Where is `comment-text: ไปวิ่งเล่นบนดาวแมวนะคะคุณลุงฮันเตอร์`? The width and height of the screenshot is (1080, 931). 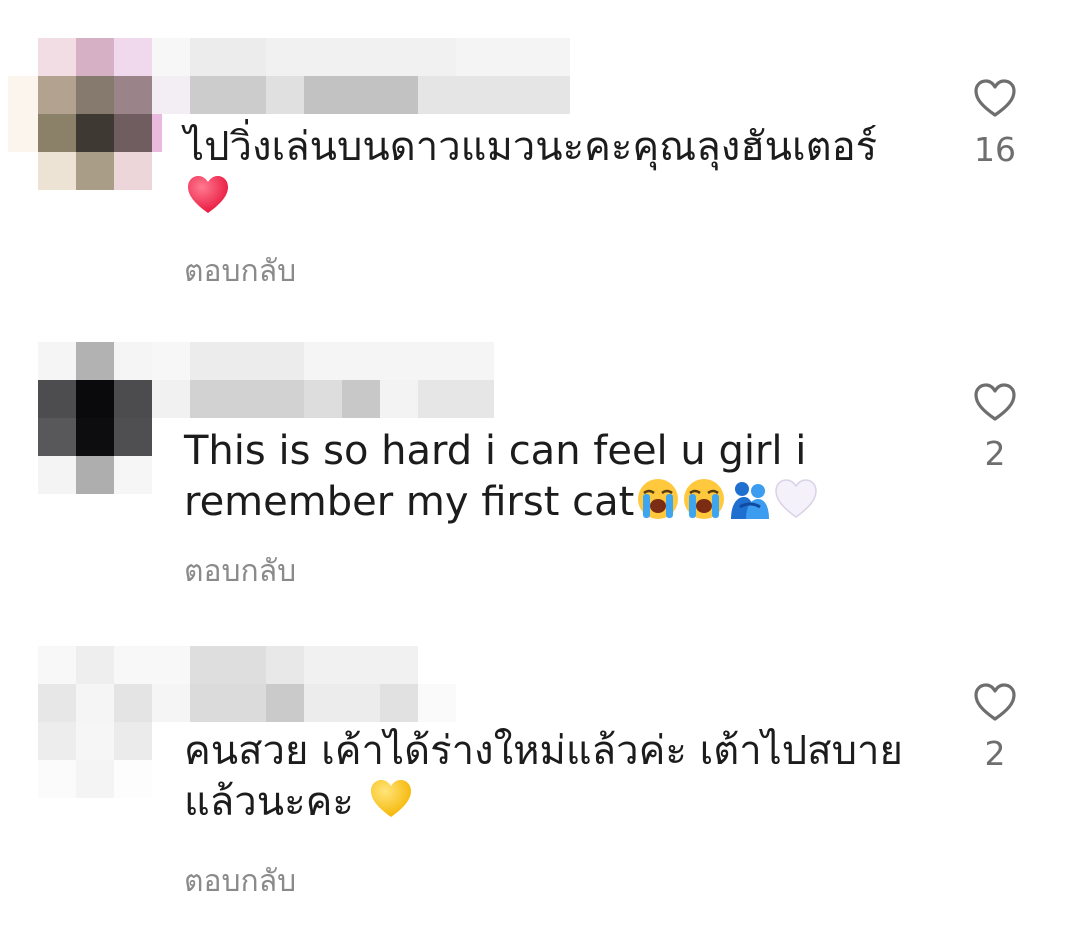 comment-text: ไปวิ่งเล่นบนดาวแมวนะคะคุณลุงฮันเตอร์ is located at coordinates (554, 173).